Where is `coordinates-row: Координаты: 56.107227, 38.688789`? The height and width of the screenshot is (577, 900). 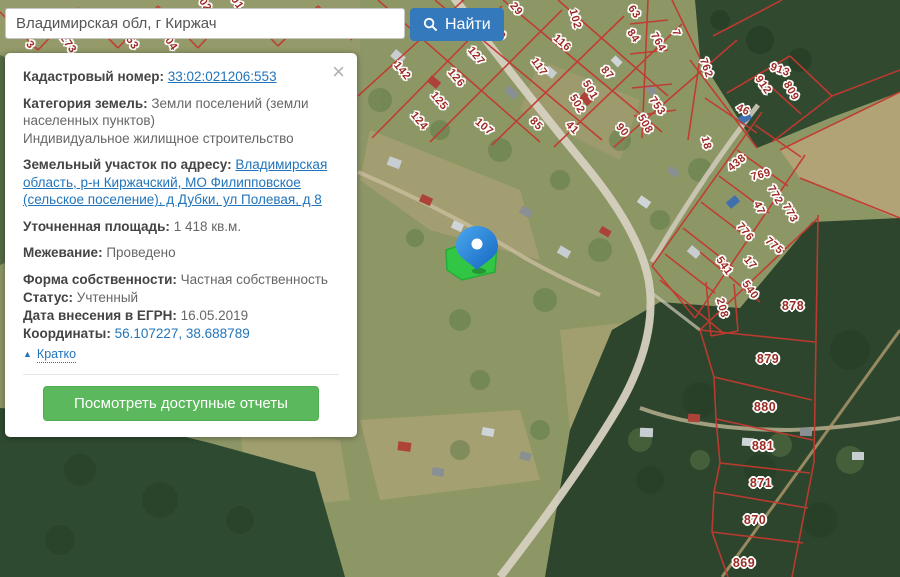
coordinates-row: Координаты: 56.107227, 38.688789 is located at coordinates (181, 334).